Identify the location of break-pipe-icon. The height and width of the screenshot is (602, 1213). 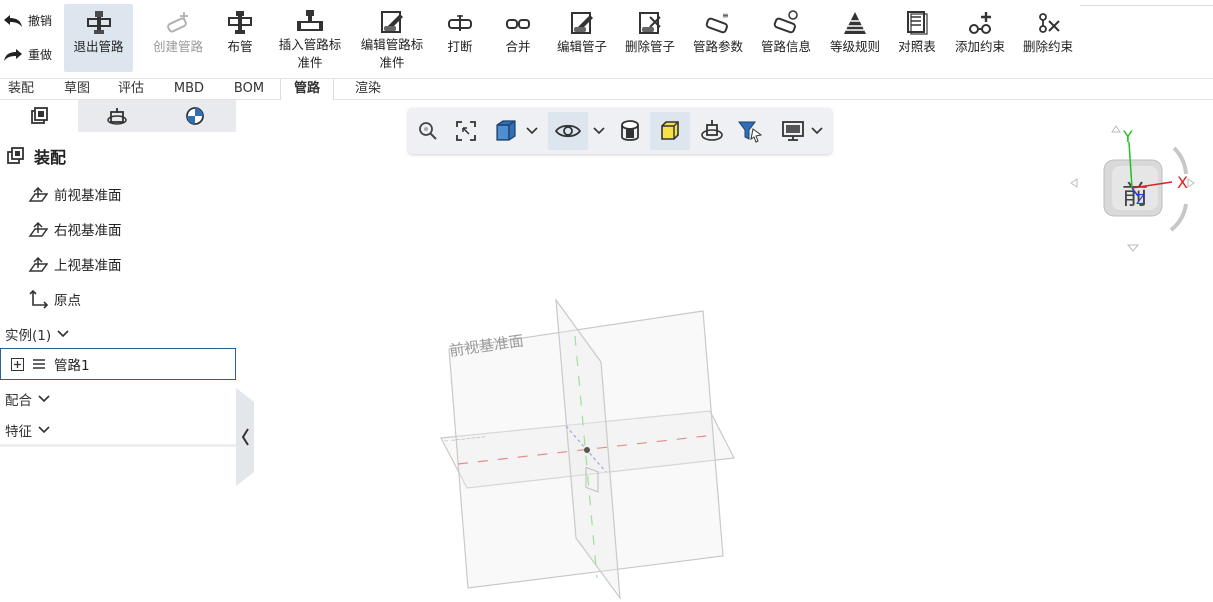
(460, 23).